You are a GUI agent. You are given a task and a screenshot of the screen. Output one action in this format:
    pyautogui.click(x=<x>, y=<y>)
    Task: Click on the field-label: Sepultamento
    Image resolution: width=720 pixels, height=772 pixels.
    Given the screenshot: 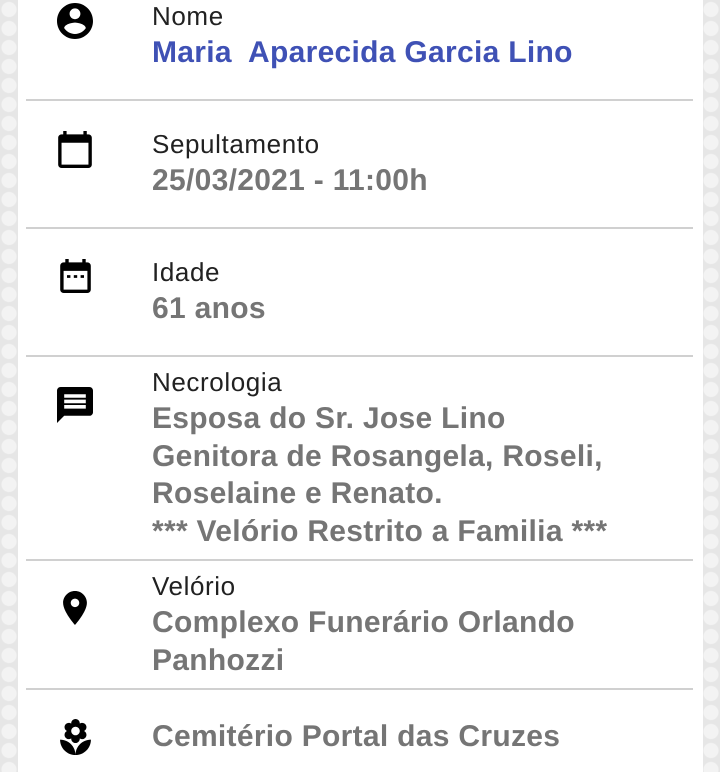 What is the action you would take?
    pyautogui.click(x=236, y=145)
    